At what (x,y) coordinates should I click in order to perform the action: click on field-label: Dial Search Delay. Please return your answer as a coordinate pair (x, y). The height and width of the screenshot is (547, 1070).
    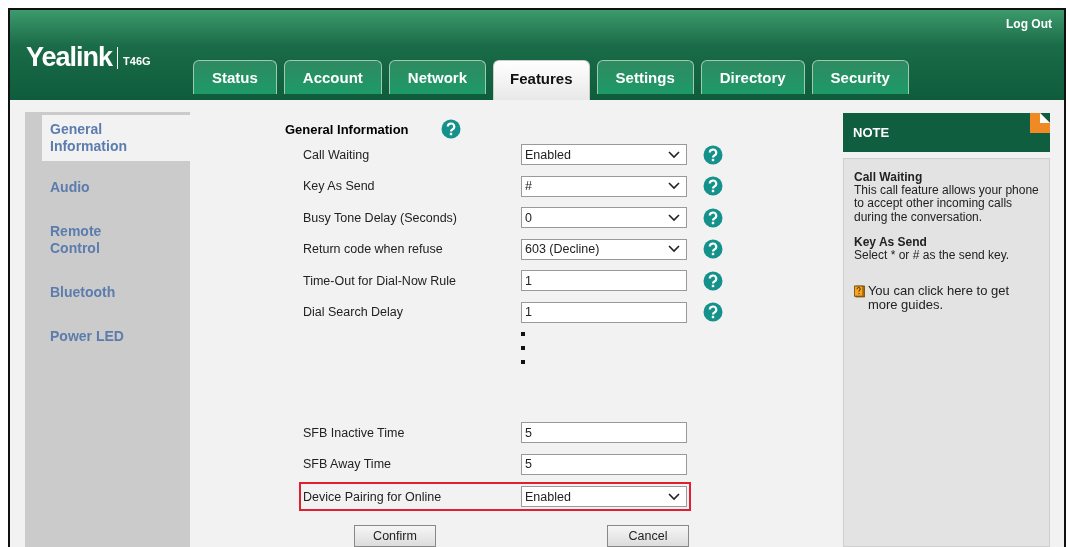
    Looking at the image, I should click on (354, 312).